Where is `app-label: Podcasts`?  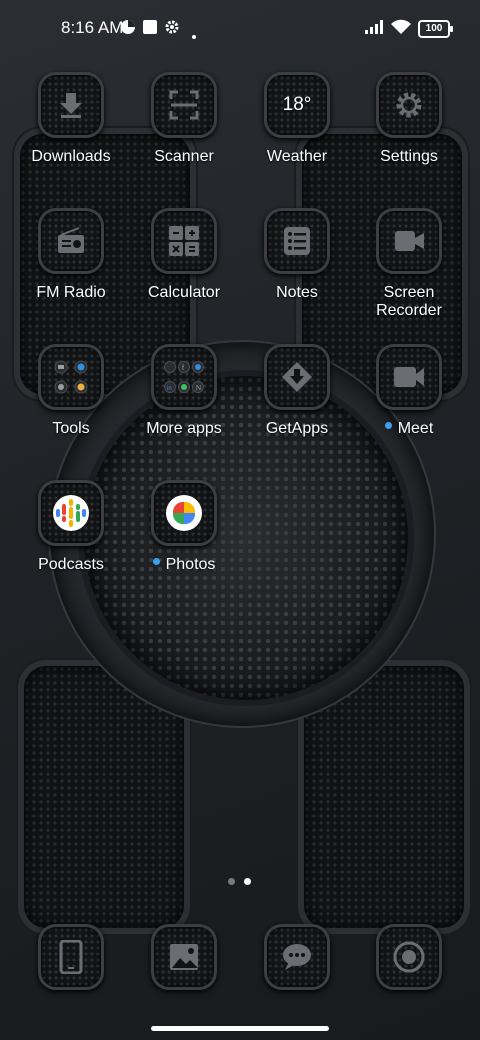 app-label: Podcasts is located at coordinates (71, 564).